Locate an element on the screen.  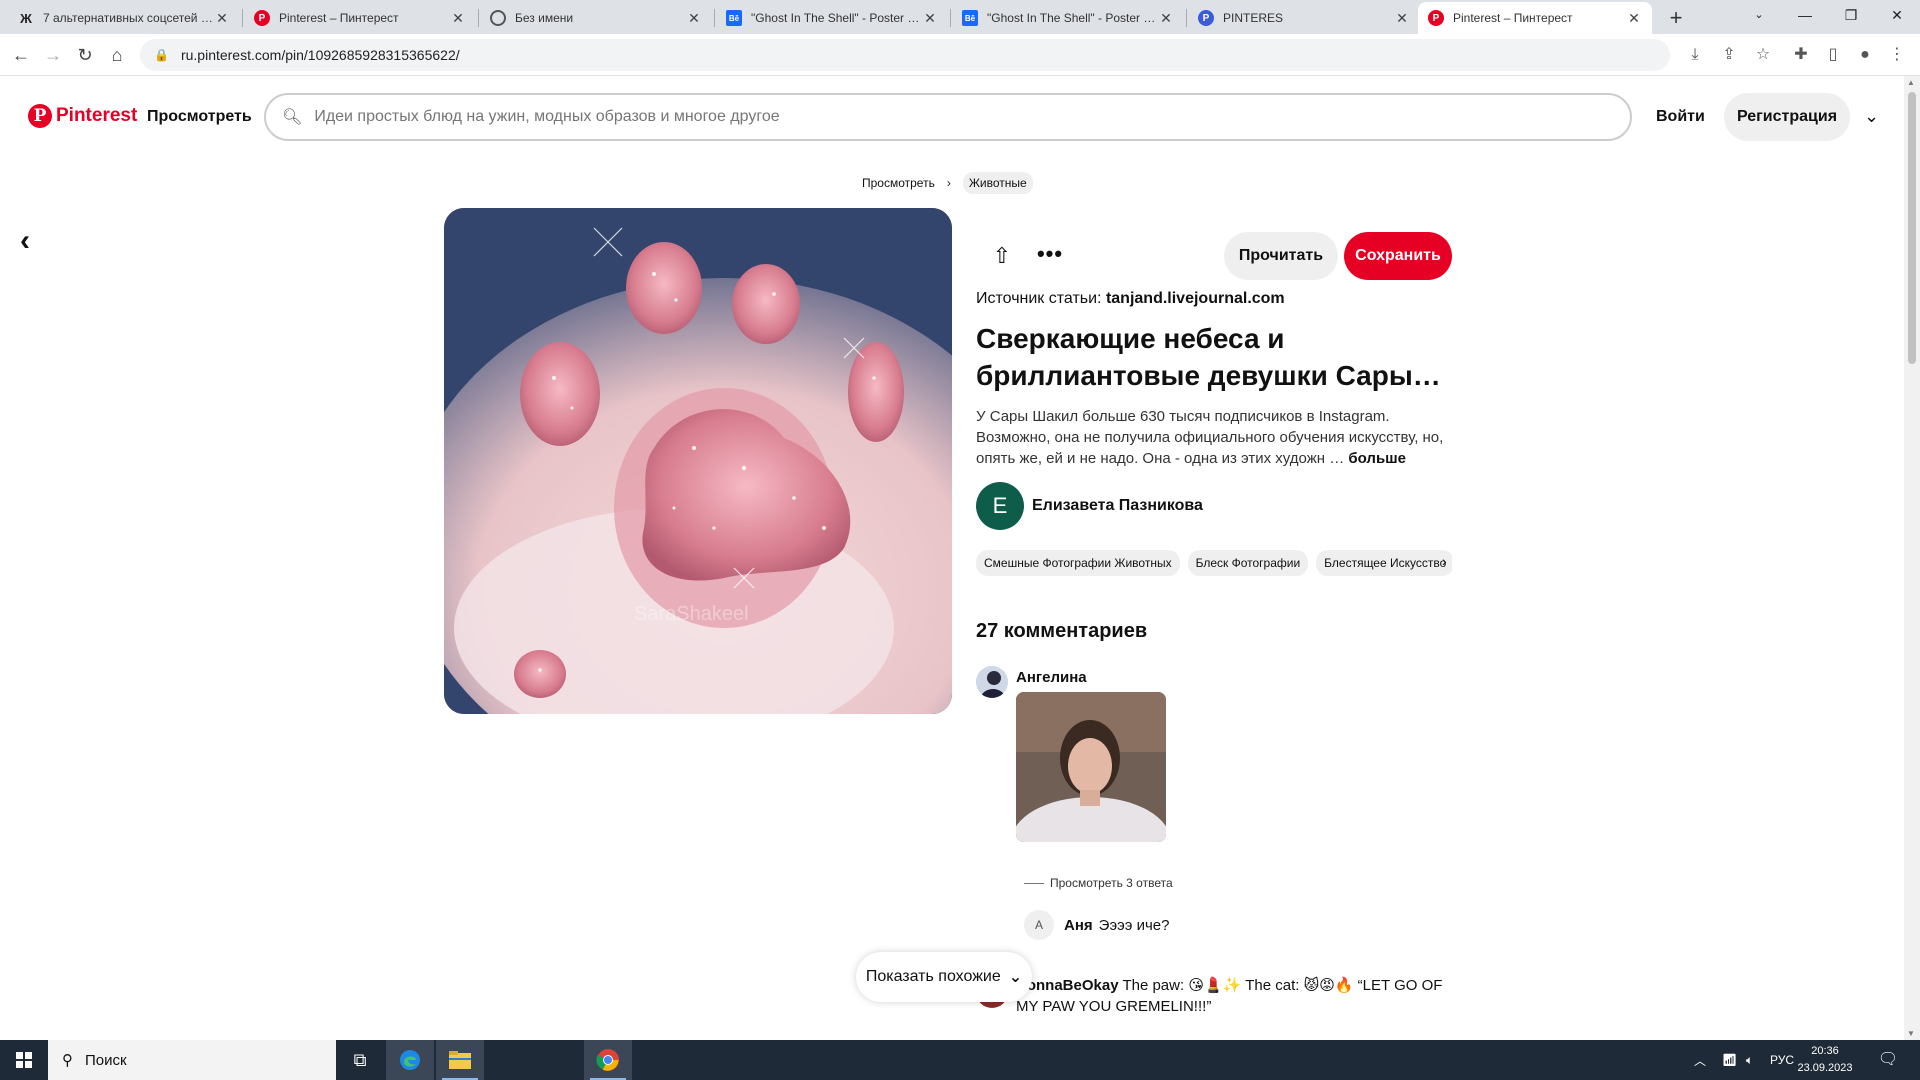
volume-icon: 🔈︎ is located at coordinates (1749, 1060).